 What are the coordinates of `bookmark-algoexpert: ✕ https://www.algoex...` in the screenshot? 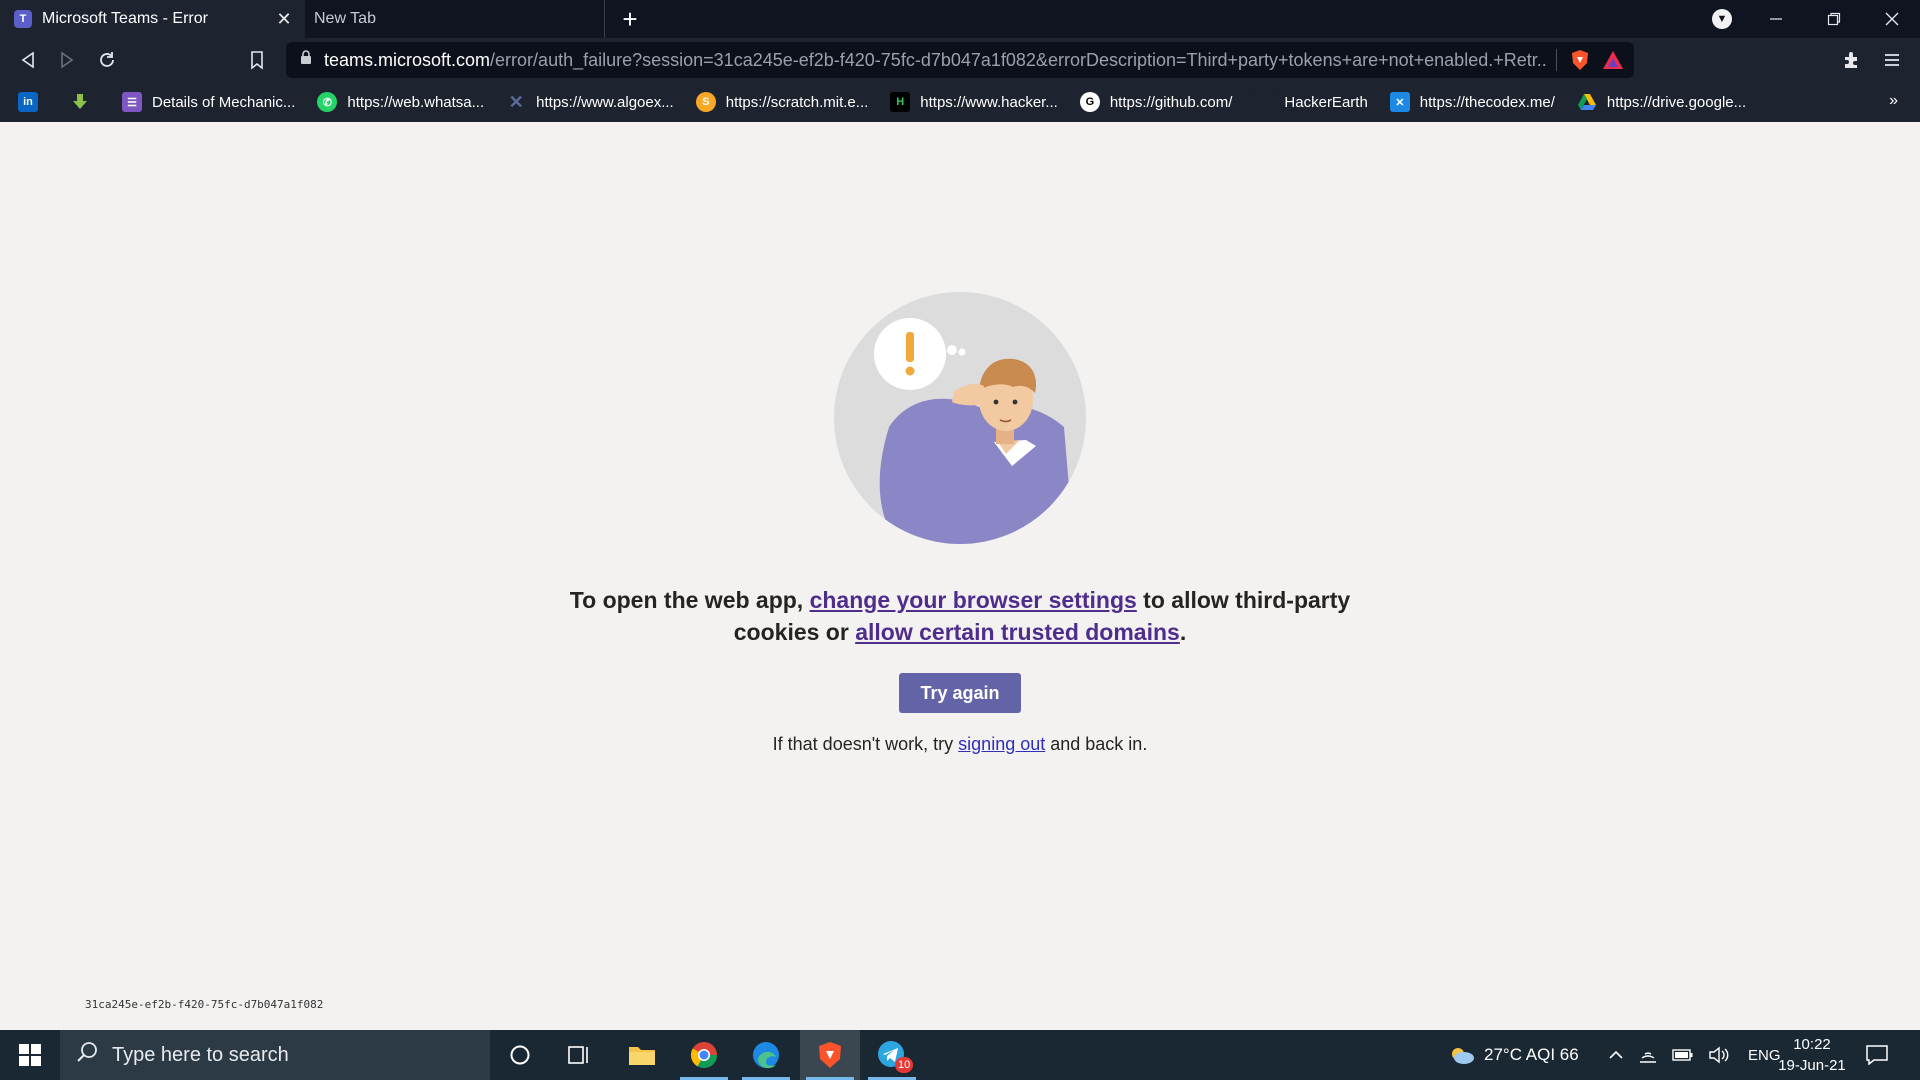 It's located at (590, 102).